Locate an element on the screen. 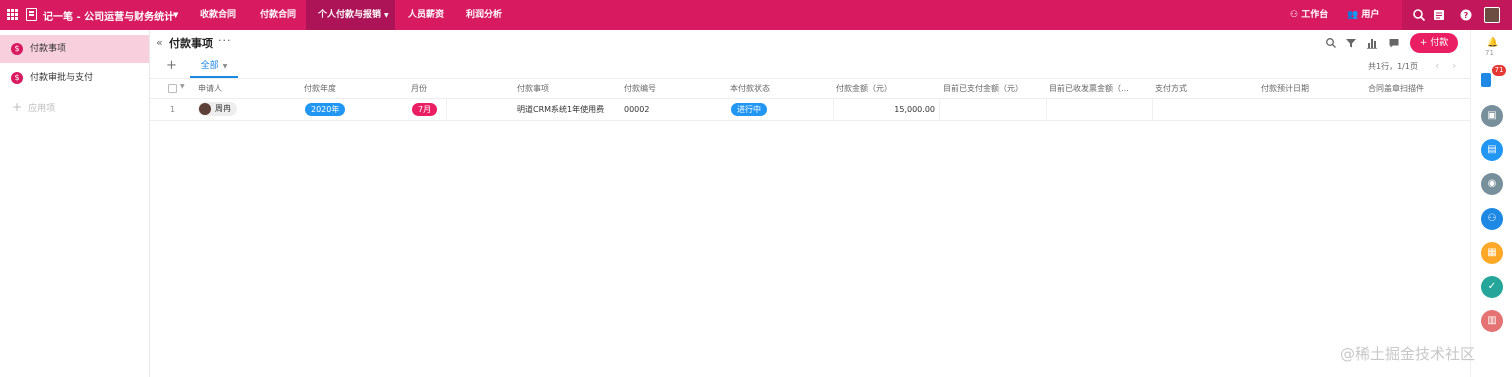 Image resolution: width=1512 pixels, height=377 pixels. help-icon: ? is located at coordinates (1466, 15).